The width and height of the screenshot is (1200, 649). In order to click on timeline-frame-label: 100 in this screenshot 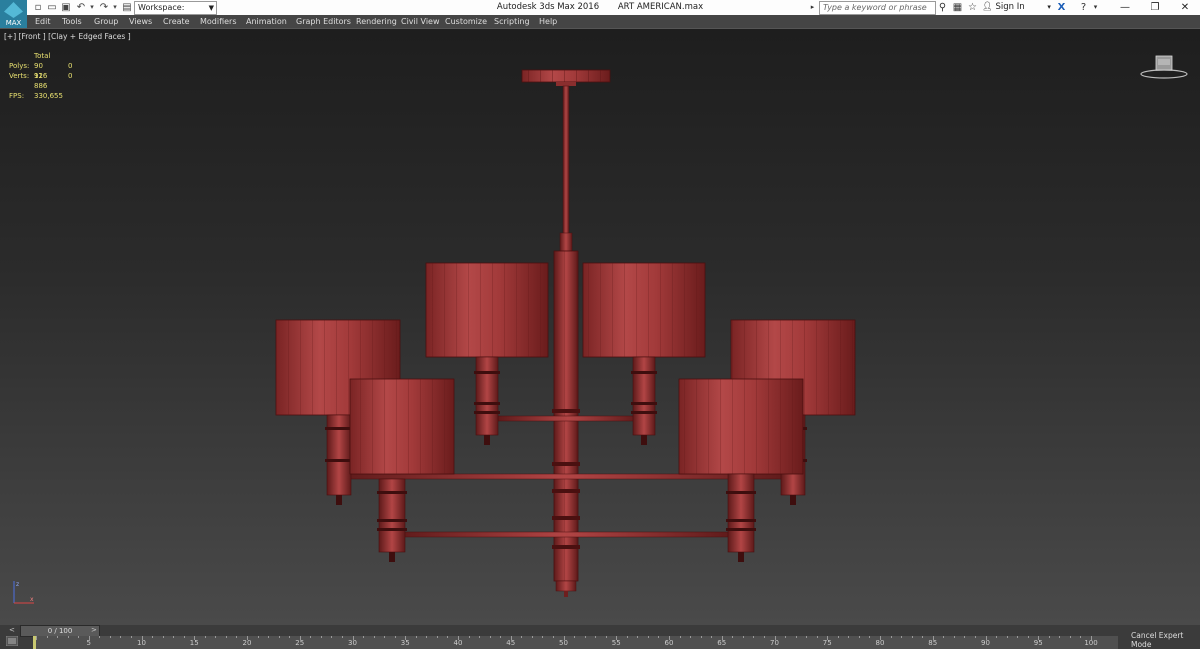, I will do `click(1091, 643)`.